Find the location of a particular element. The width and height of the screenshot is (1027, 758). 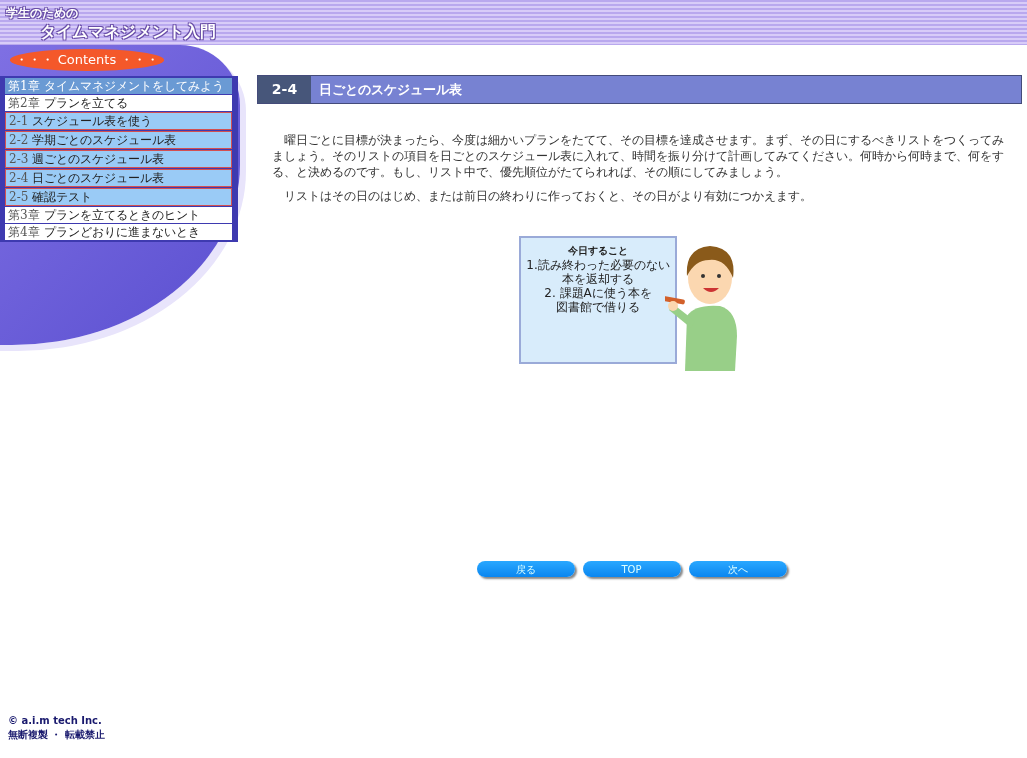

board-title: 今日すること is located at coordinates (598, 251).